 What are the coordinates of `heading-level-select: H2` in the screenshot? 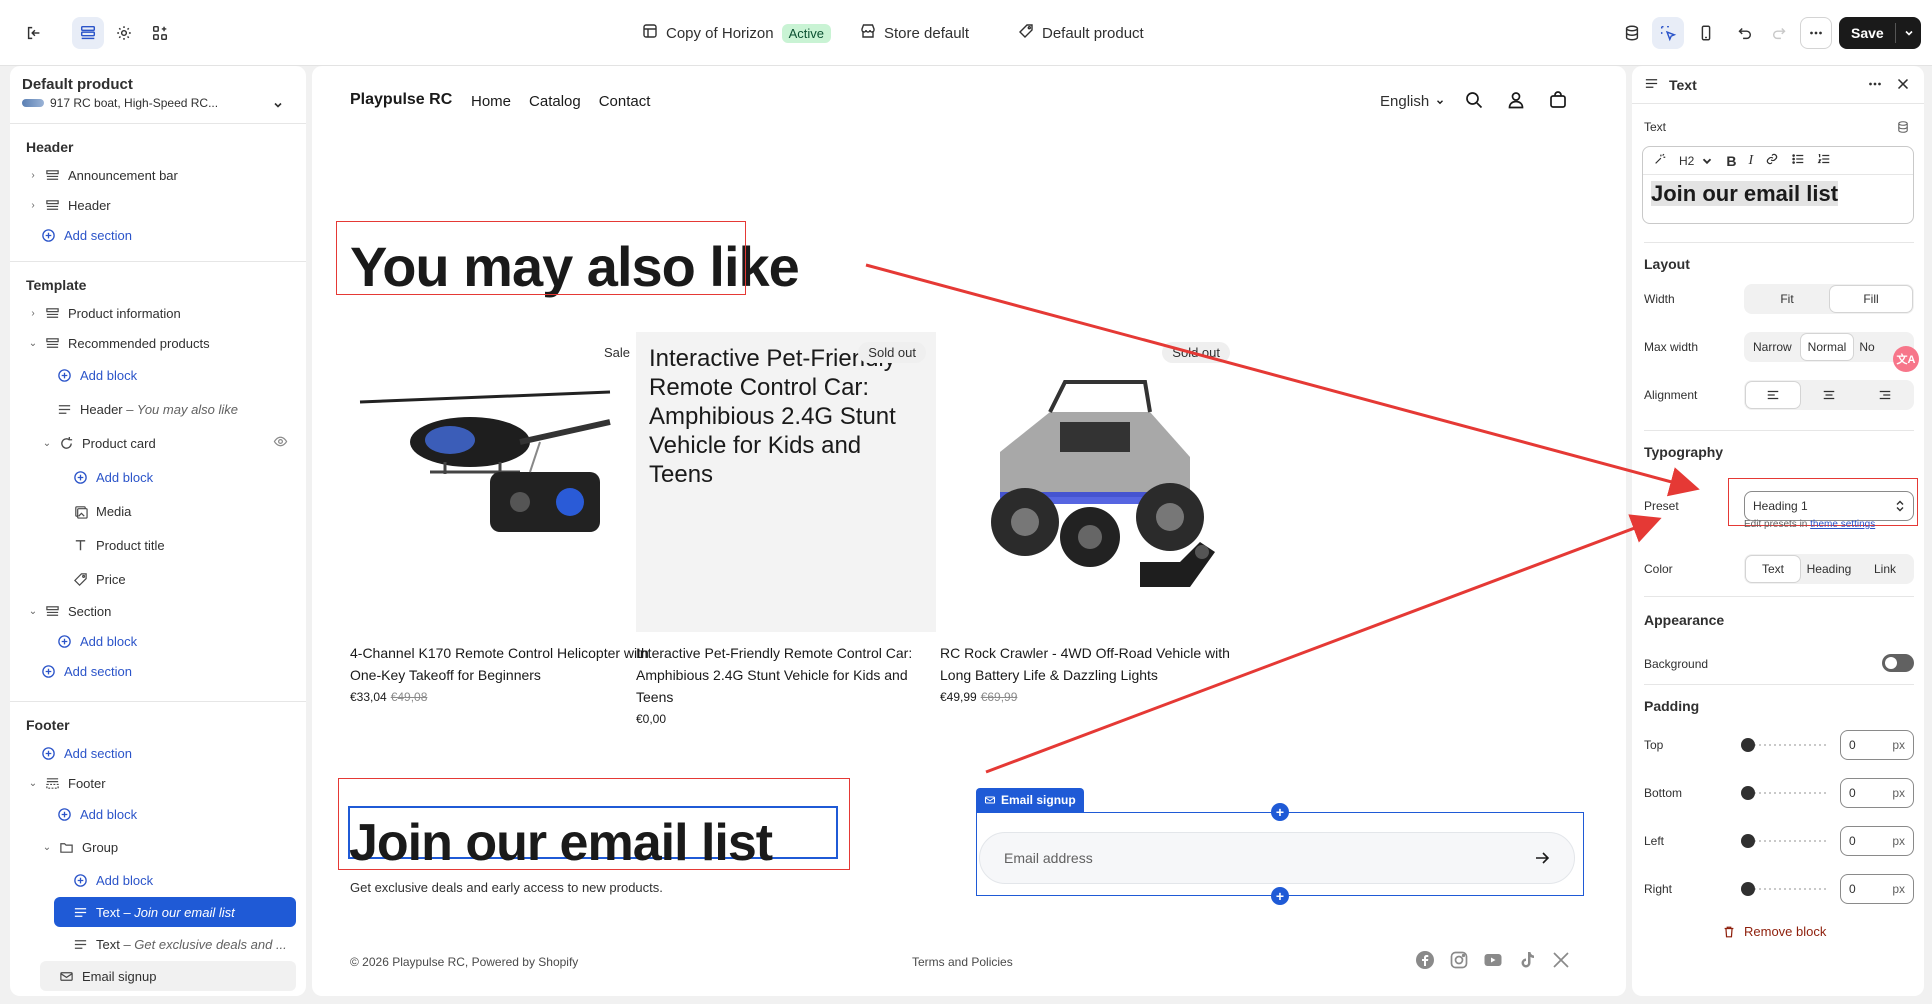 It's located at (1696, 161).